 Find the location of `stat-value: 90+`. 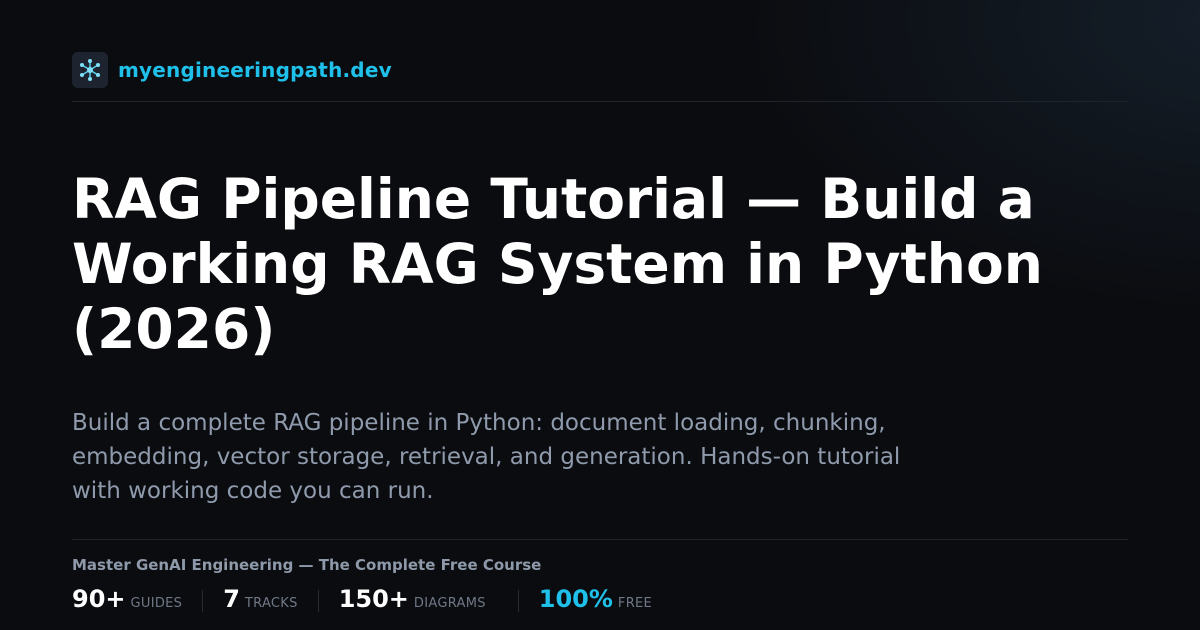

stat-value: 90+ is located at coordinates (99, 599).